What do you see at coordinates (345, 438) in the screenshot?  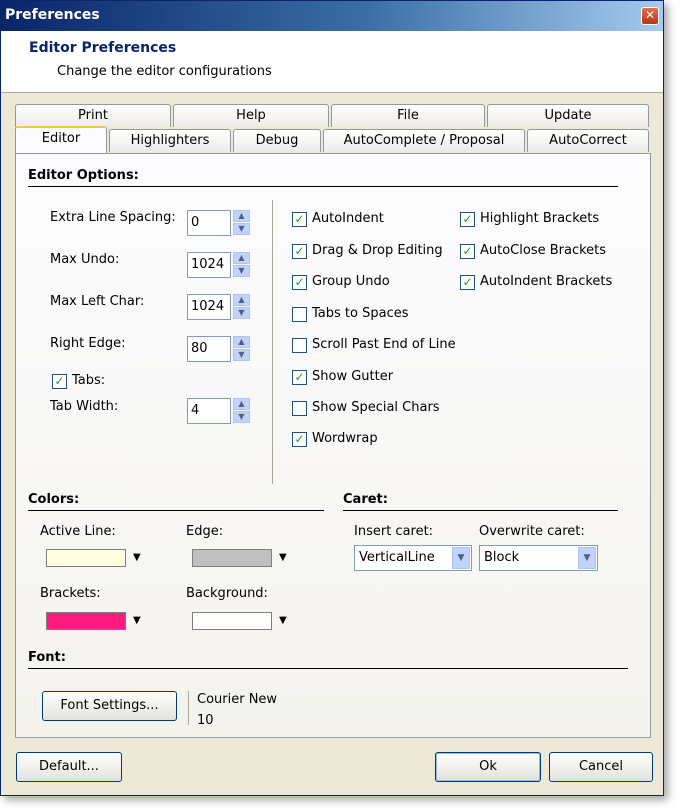 I see `wordwrap-label: Wordwrap` at bounding box center [345, 438].